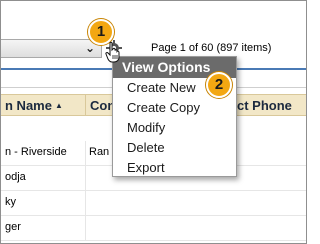 The height and width of the screenshot is (244, 320). What do you see at coordinates (89, 48) in the screenshot?
I see `chevron-down-icon: ⌄` at bounding box center [89, 48].